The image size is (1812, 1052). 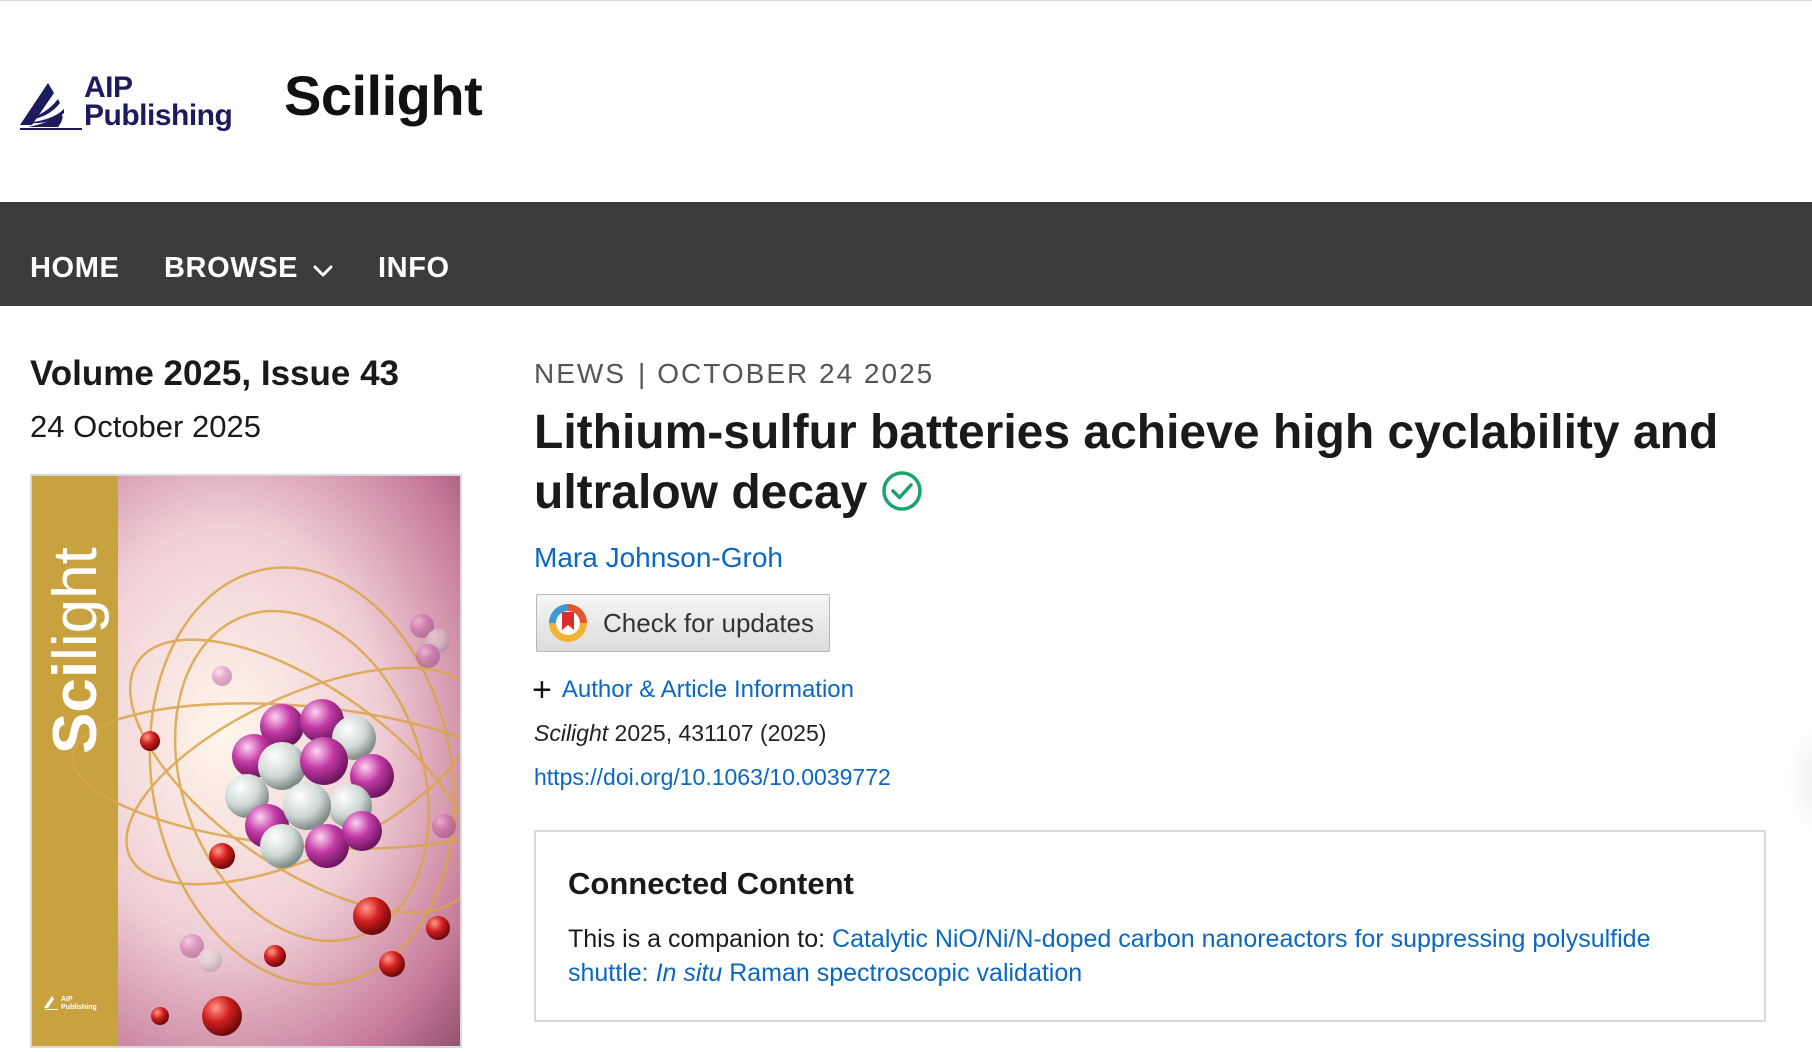 I want to click on scroll-edge-shadow, so click(x=1799, y=780).